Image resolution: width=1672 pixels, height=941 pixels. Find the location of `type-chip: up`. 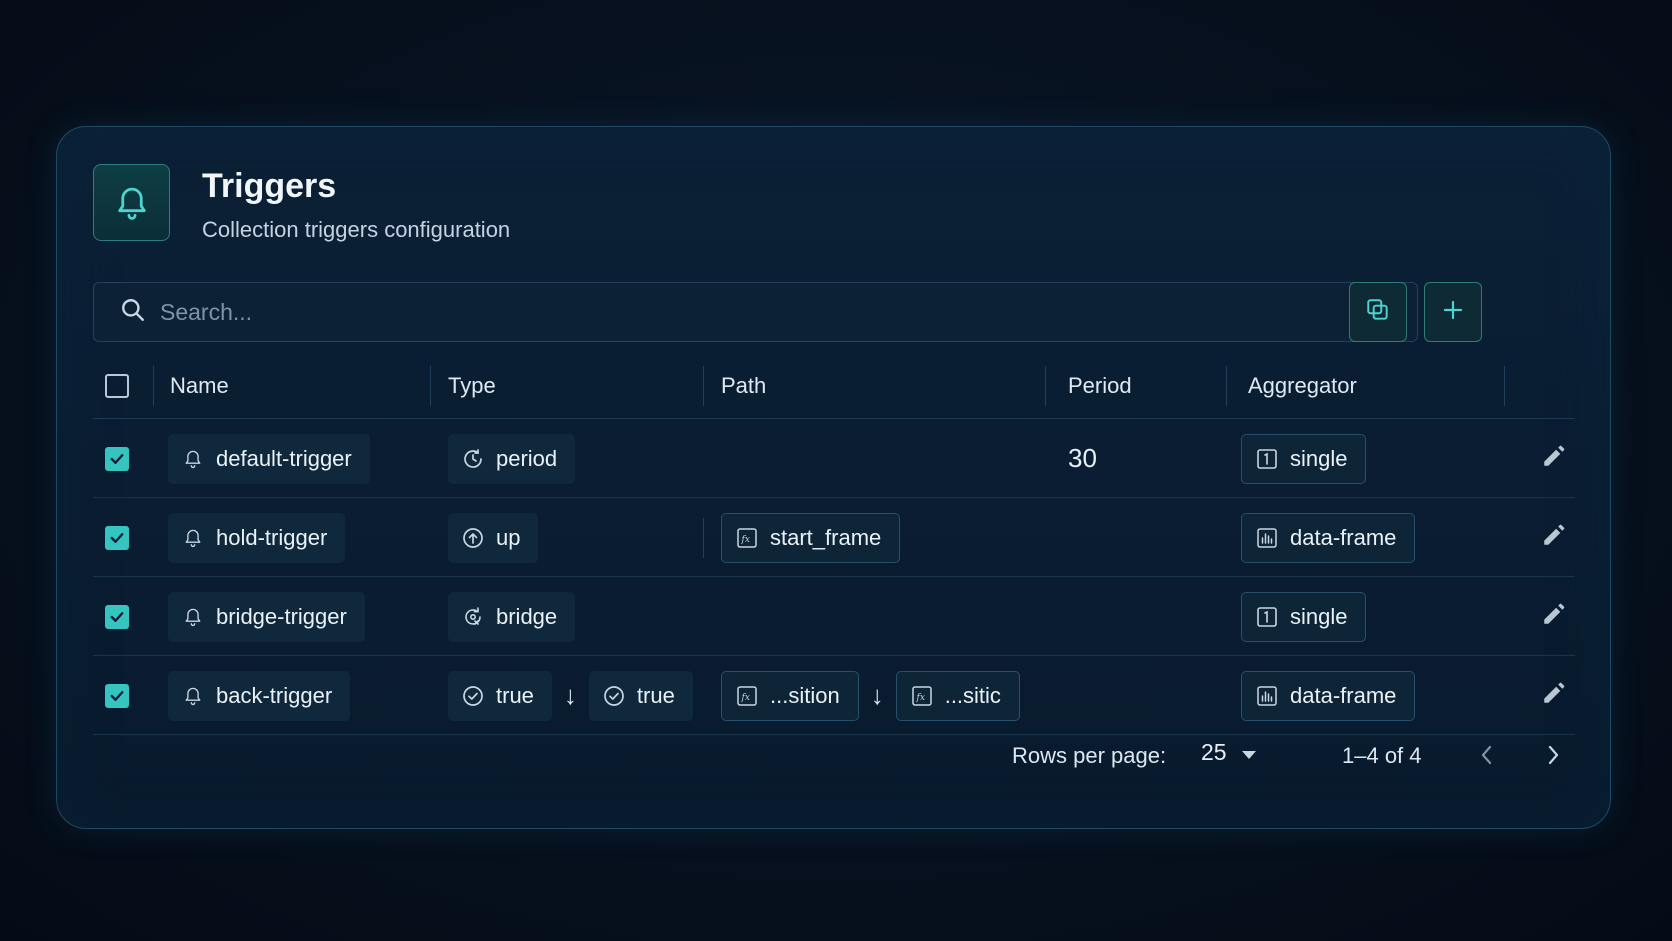

type-chip: up is located at coordinates (493, 537).